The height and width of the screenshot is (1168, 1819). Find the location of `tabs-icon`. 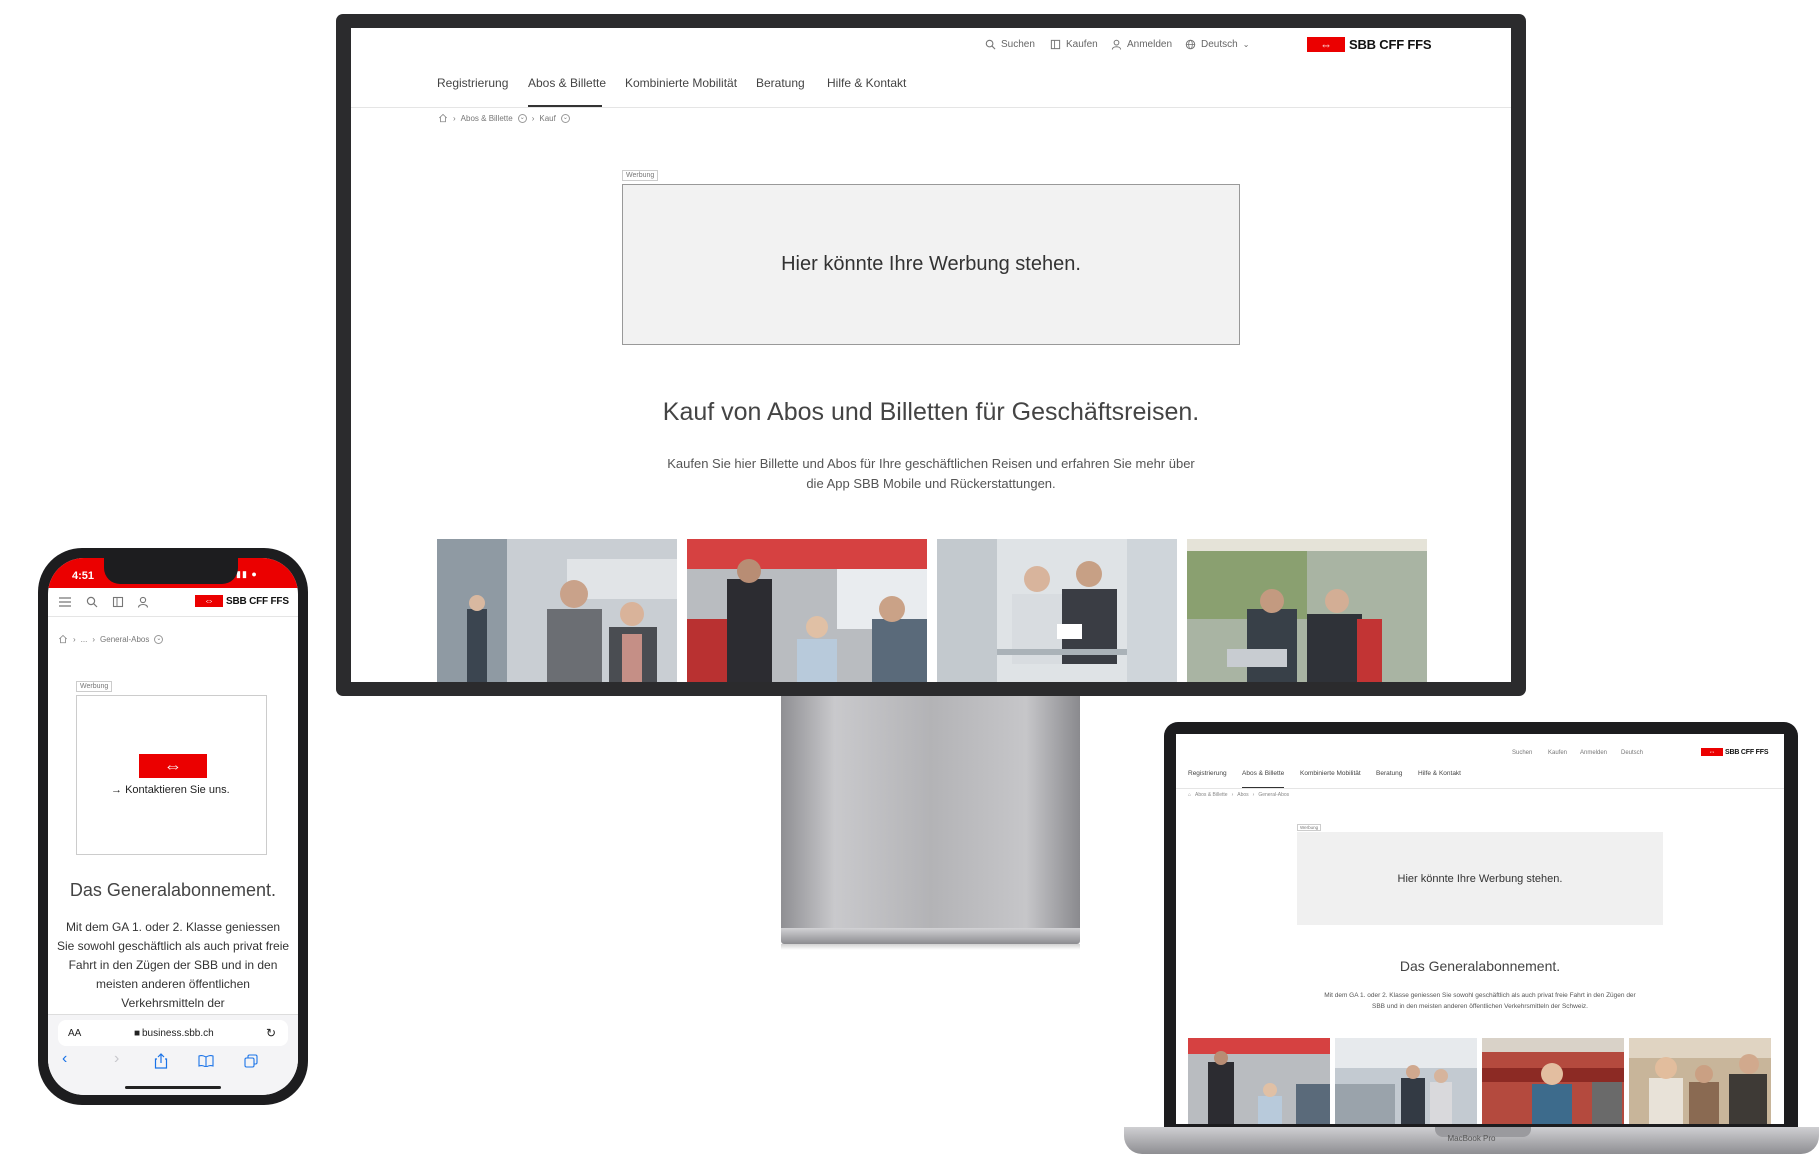

tabs-icon is located at coordinates (251, 1061).